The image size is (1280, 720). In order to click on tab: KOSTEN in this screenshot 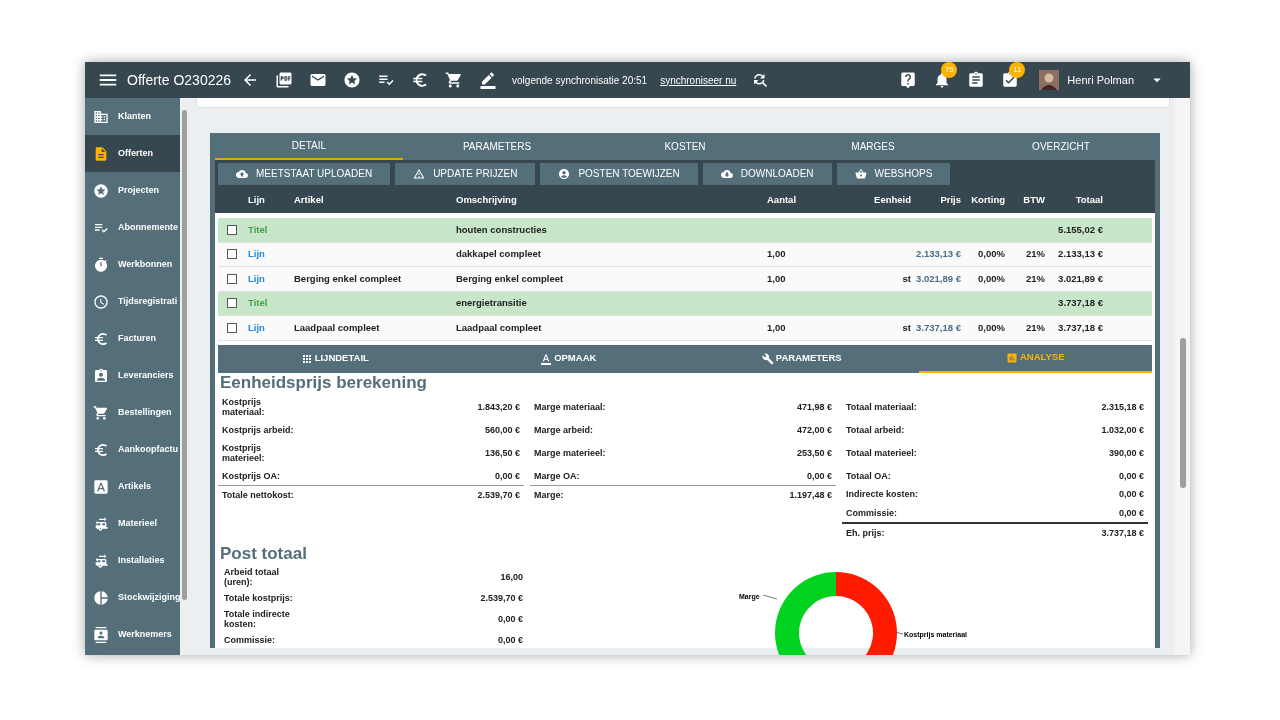, I will do `click(685, 146)`.